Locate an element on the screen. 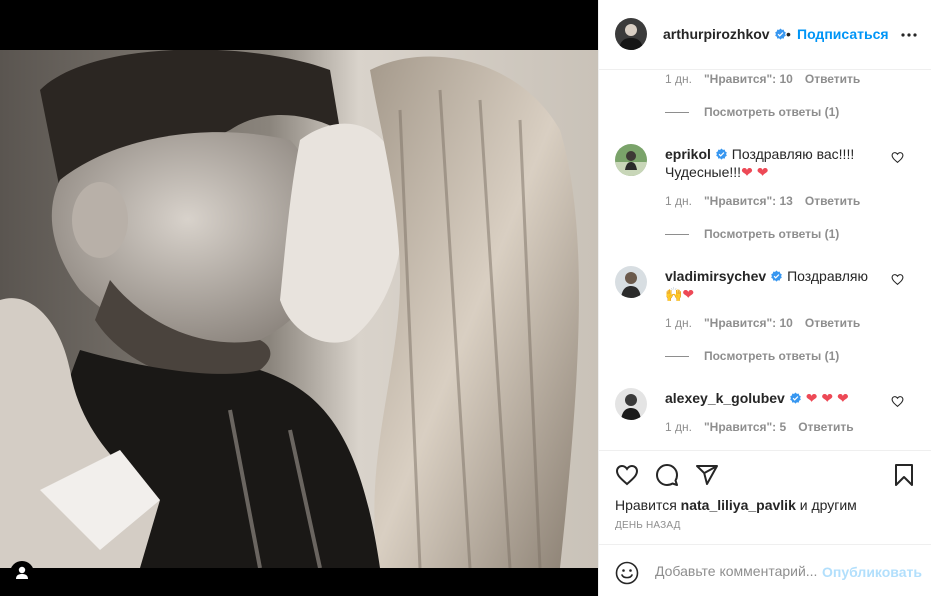  share-icon is located at coordinates (707, 475).